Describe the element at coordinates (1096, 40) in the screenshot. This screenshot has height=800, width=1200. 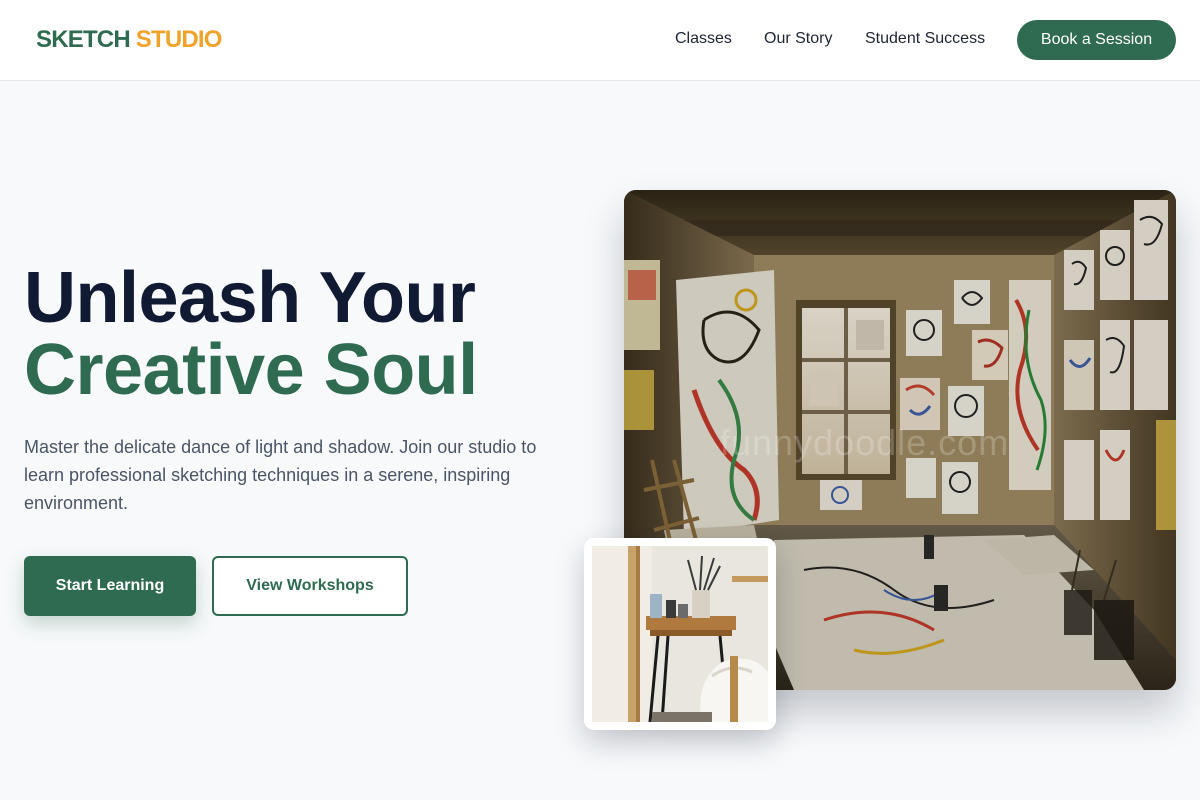
I see `book-session-button: Book a Session` at that location.